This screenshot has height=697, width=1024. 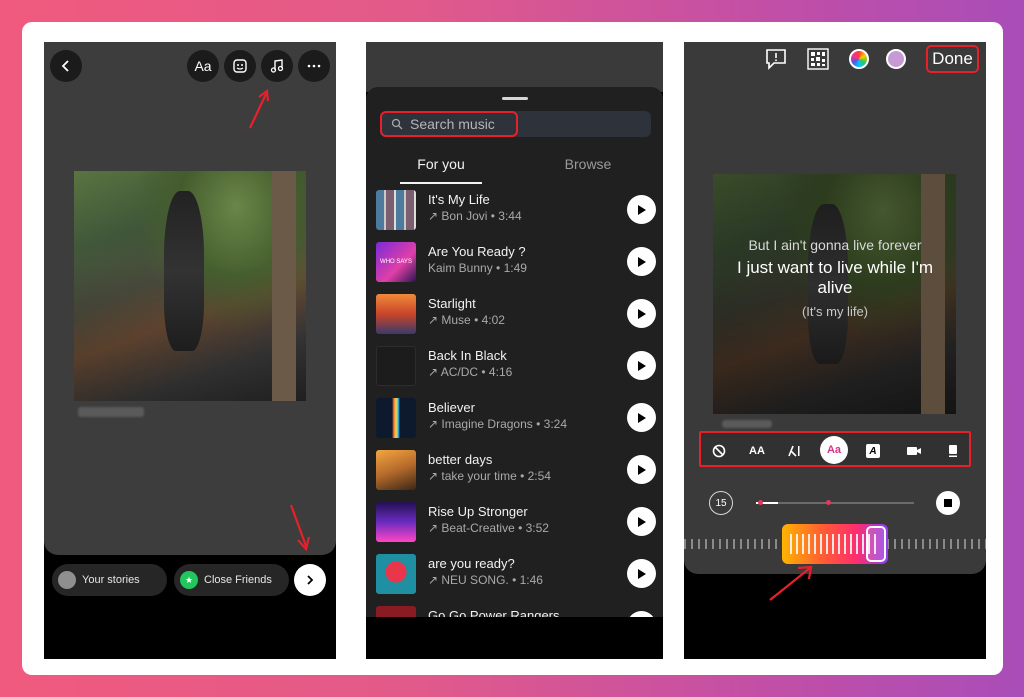 What do you see at coordinates (835, 277) in the screenshot?
I see `lyric-current: I just want to live while I'm alive` at bounding box center [835, 277].